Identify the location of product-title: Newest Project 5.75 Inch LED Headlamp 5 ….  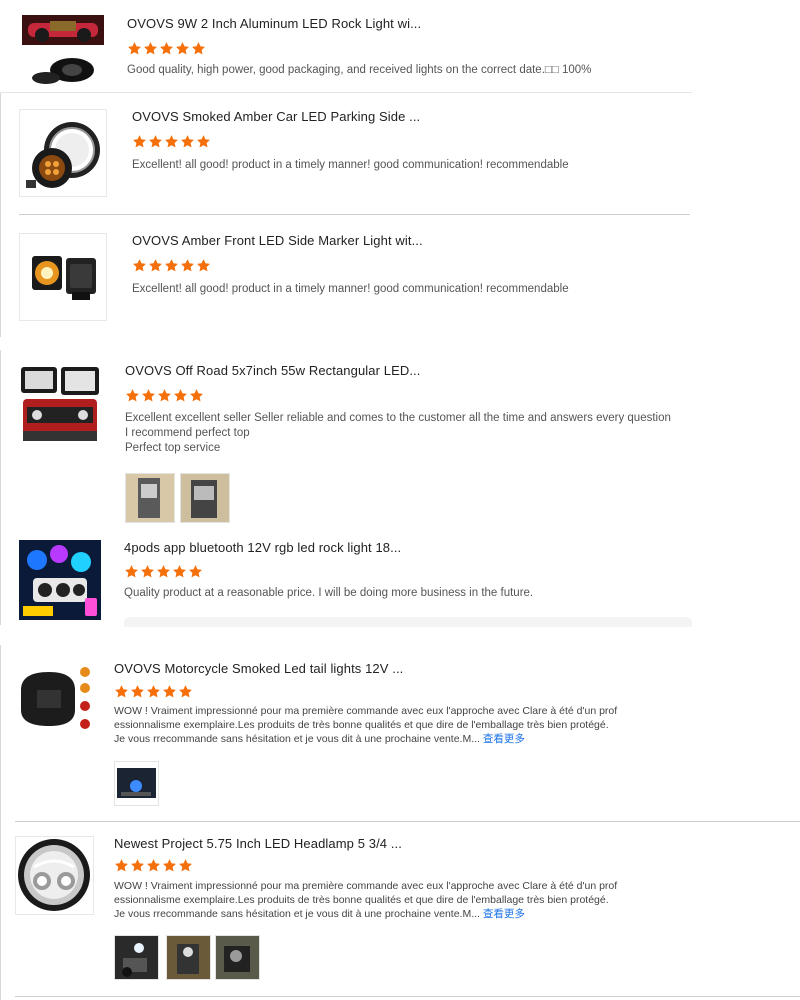
(258, 843).